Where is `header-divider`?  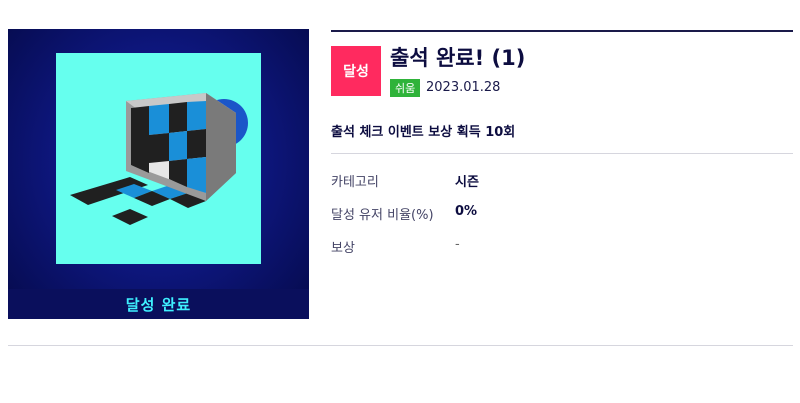 header-divider is located at coordinates (562, 31).